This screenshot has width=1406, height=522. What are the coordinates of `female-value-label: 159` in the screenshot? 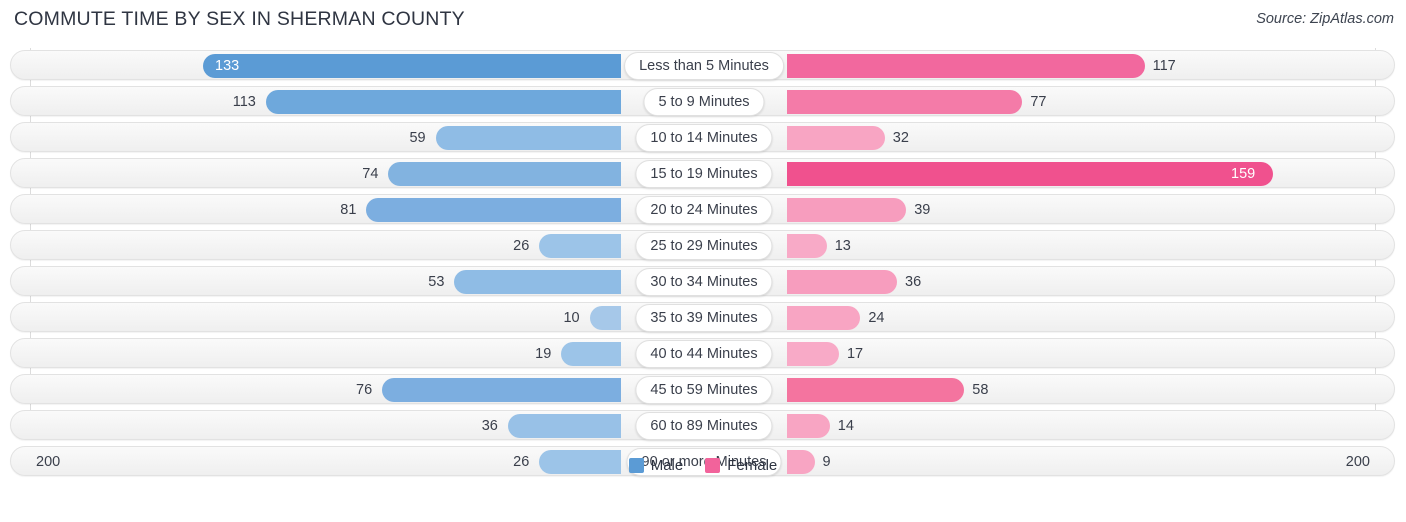 It's located at (1243, 174).